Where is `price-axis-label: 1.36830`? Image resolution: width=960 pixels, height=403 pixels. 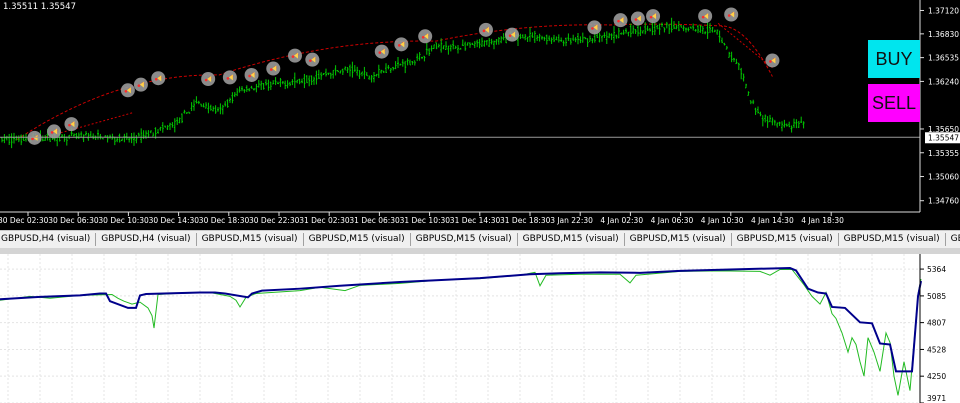 price-axis-label: 1.36830 is located at coordinates (943, 34).